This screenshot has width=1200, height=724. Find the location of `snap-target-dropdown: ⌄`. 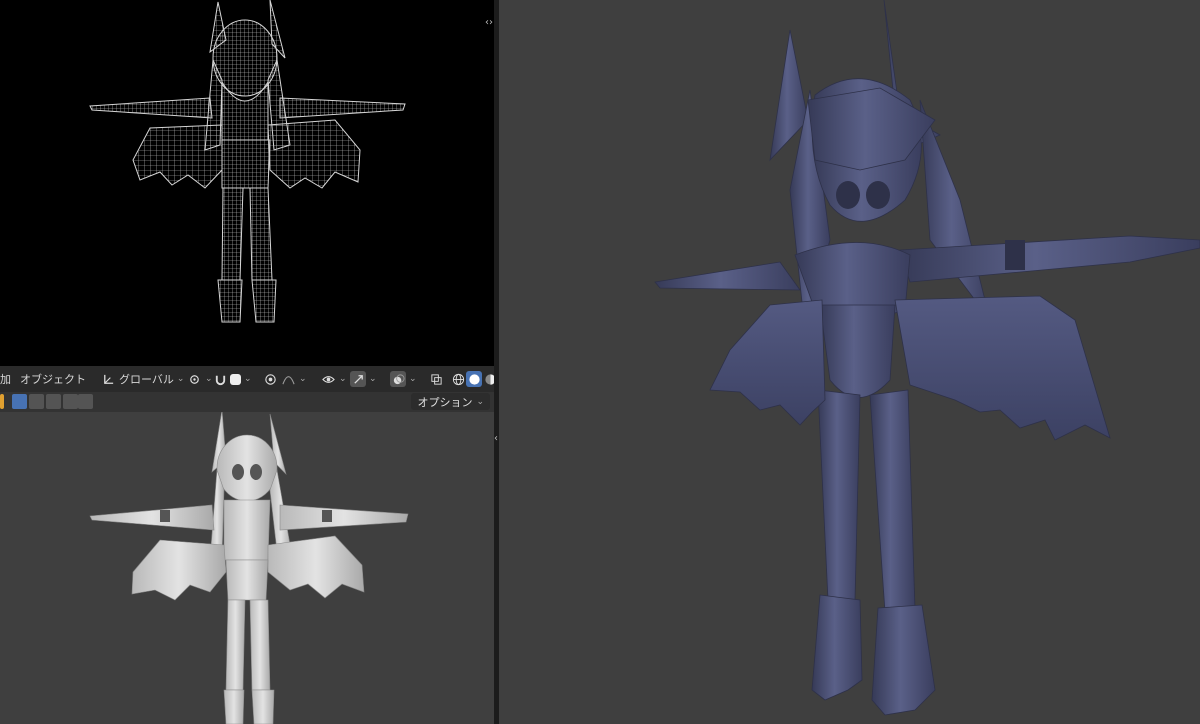

snap-target-dropdown: ⌄ is located at coordinates (241, 379).